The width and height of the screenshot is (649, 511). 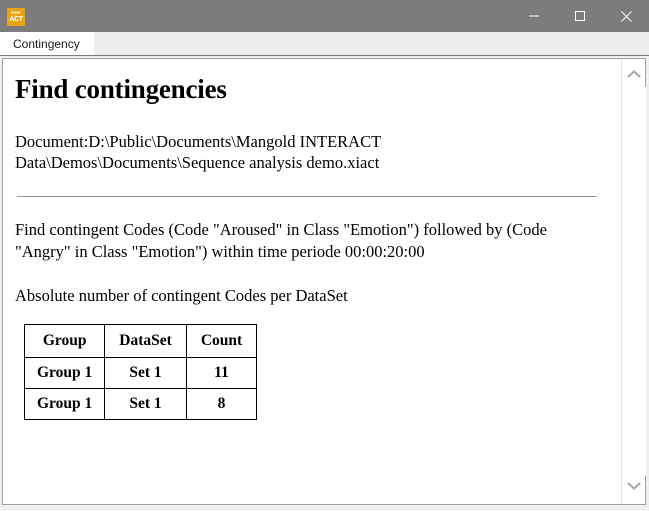 What do you see at coordinates (324, 44) in the screenshot?
I see `tab-strip: Contingency` at bounding box center [324, 44].